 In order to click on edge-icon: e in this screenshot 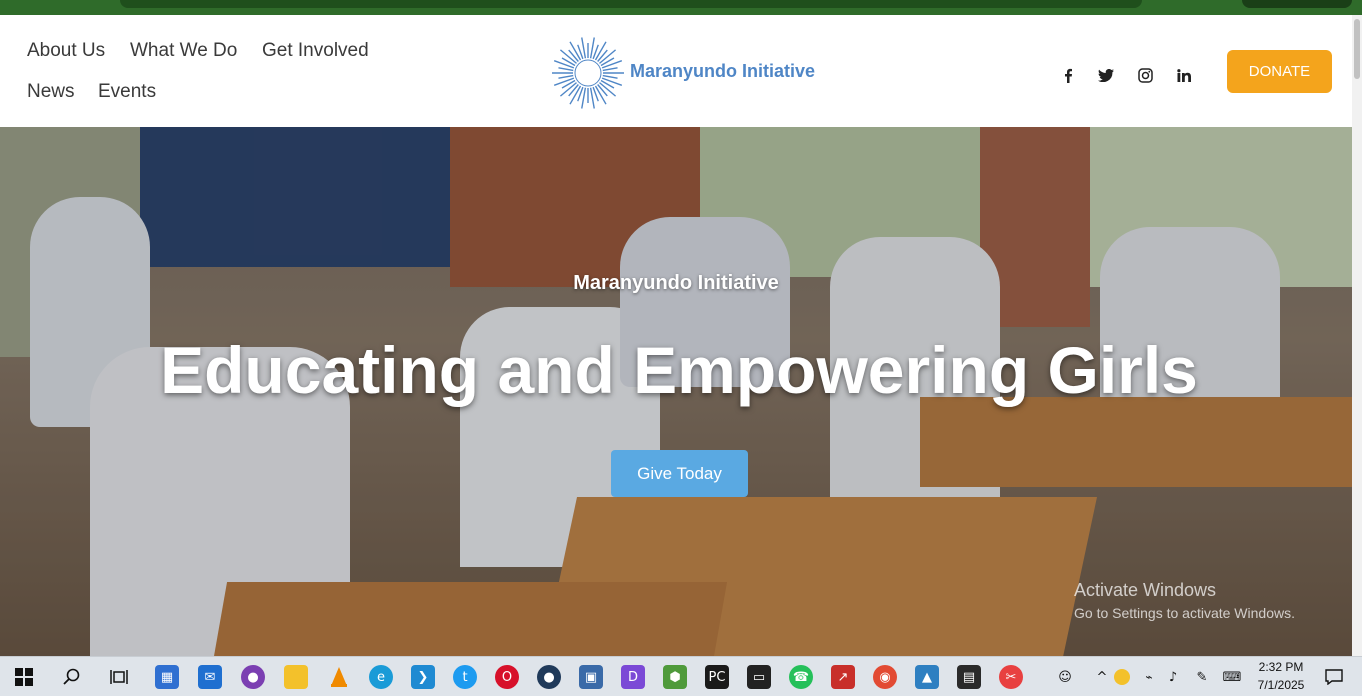, I will do `click(381, 677)`.